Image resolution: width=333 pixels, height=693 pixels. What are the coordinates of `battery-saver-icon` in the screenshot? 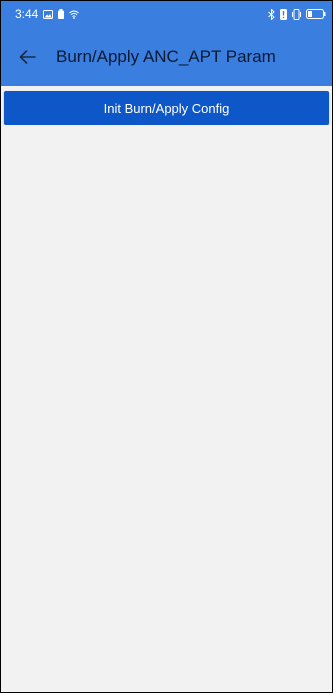 It's located at (61, 14).